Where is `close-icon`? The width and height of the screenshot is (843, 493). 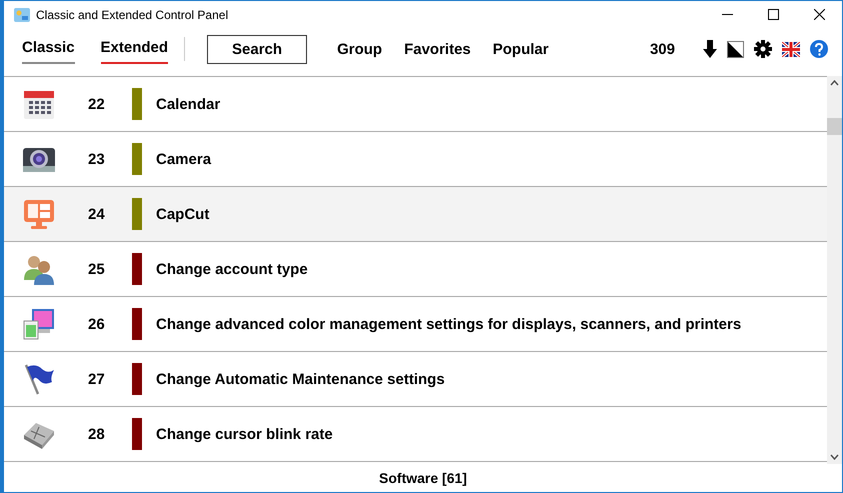
close-icon is located at coordinates (819, 14).